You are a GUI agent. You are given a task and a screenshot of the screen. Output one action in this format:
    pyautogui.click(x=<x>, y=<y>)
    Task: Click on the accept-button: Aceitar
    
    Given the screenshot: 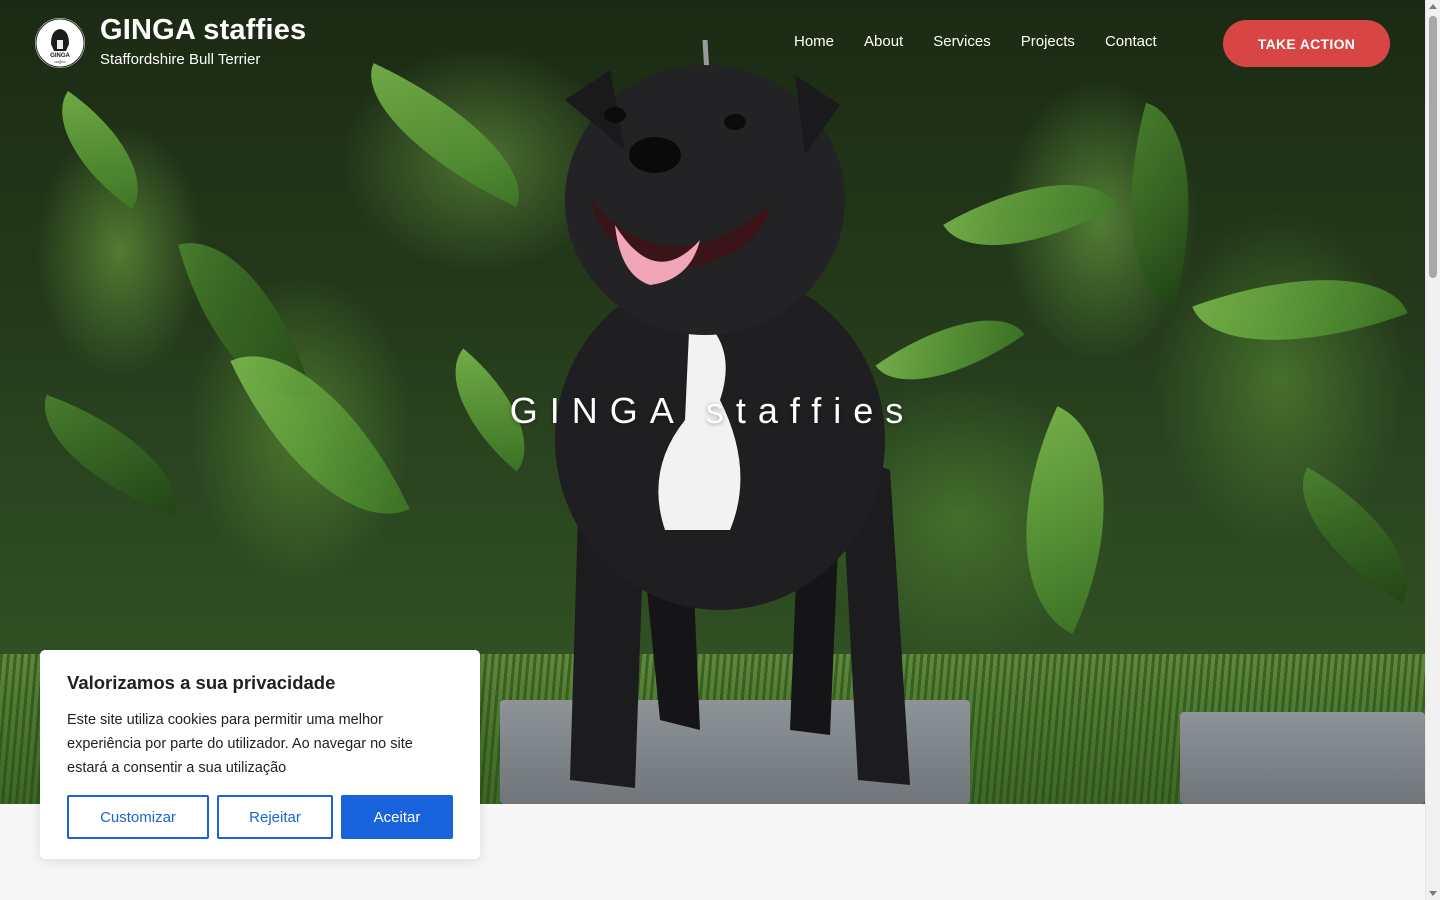 What is the action you would take?
    pyautogui.click(x=397, y=817)
    